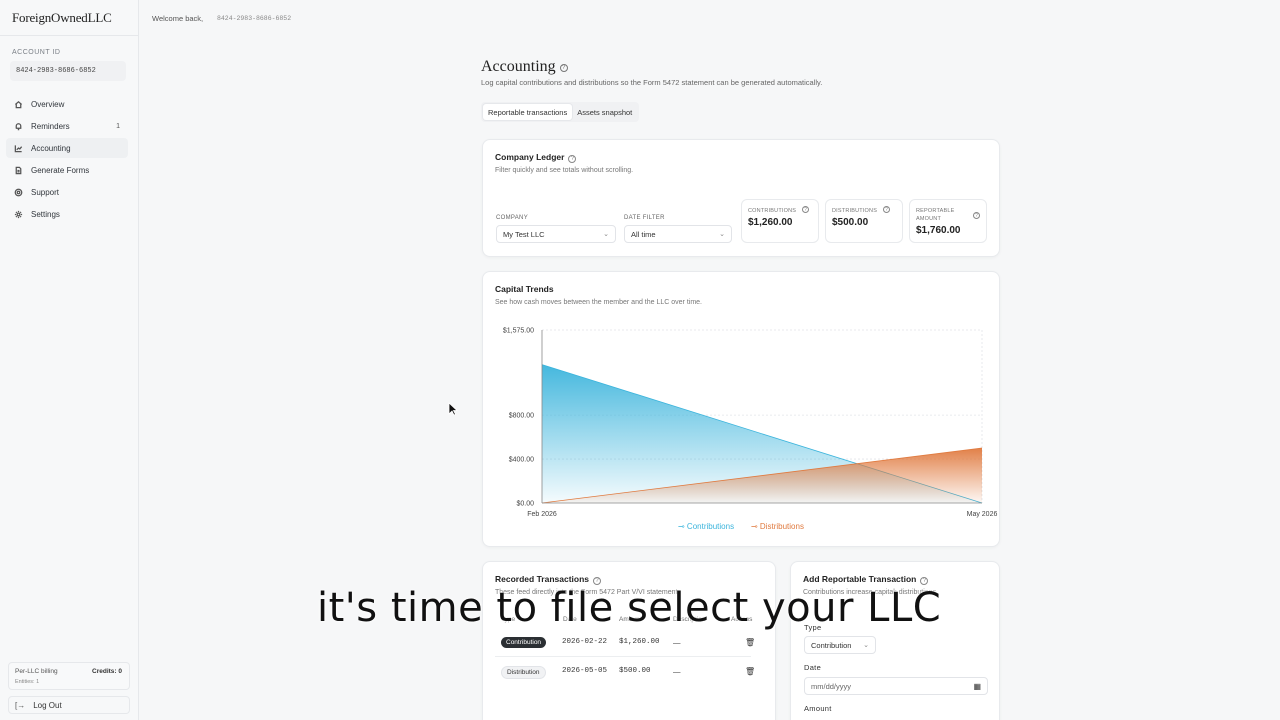 The width and height of the screenshot is (1280, 720). I want to click on date-input-placeholder: mm/dd/yyyy, so click(831, 686).